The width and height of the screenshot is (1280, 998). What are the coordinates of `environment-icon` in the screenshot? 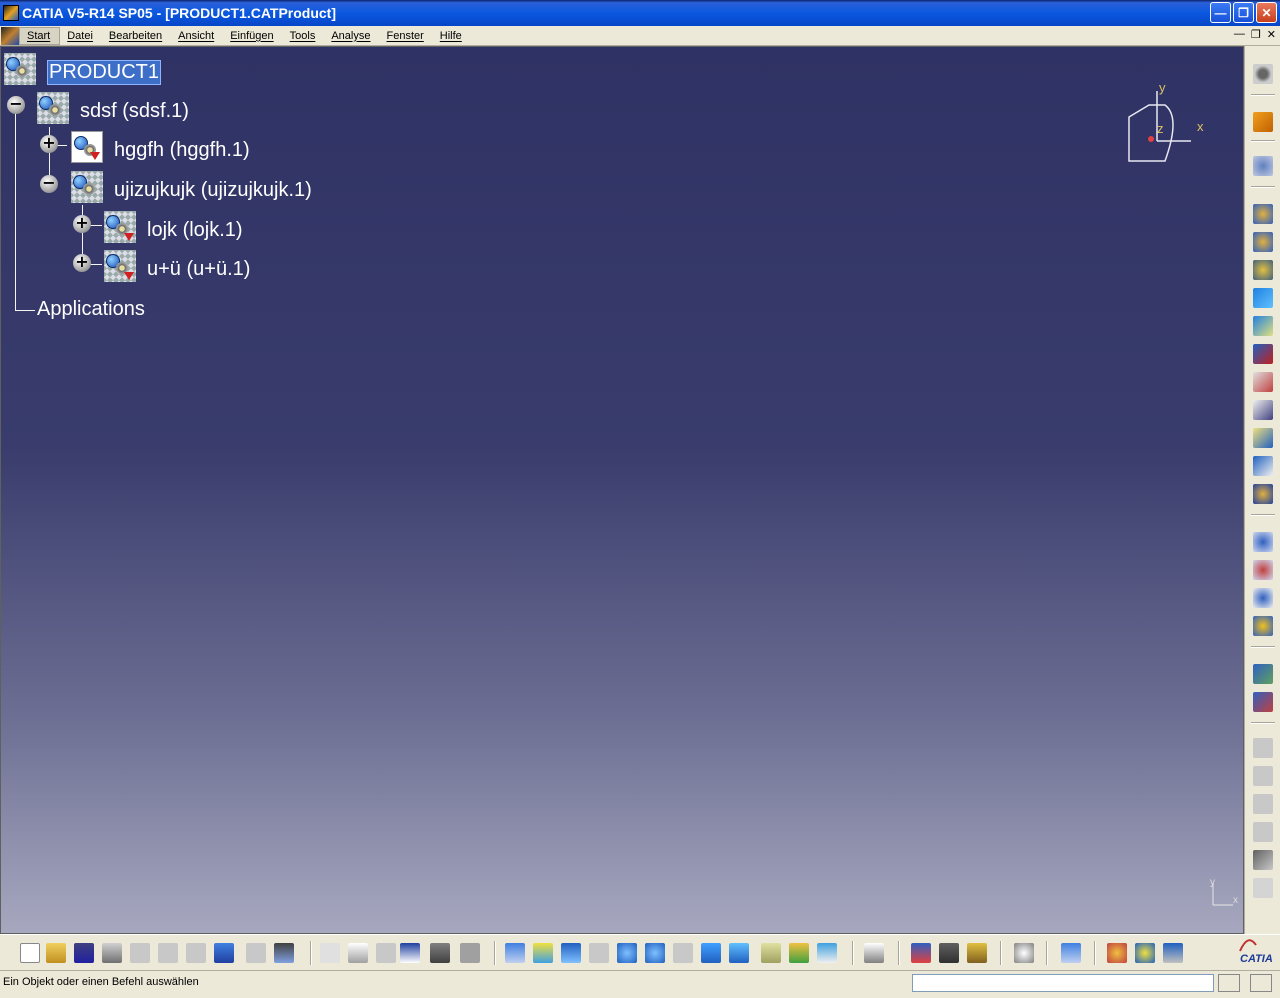 It's located at (1173, 953).